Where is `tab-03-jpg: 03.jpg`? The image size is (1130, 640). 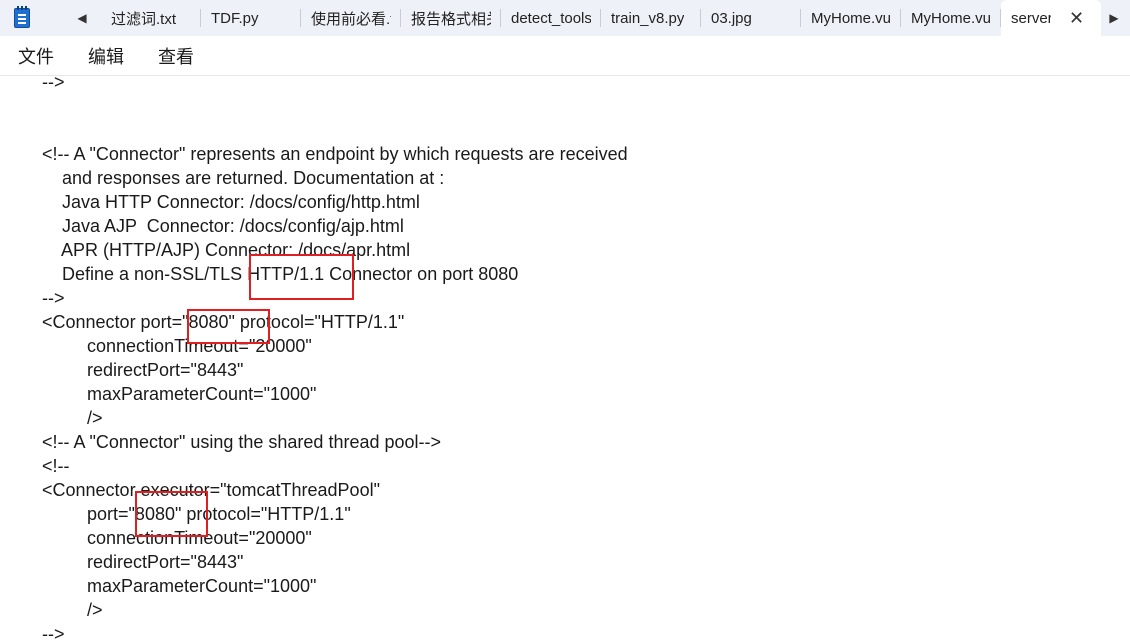 tab-03-jpg: 03.jpg is located at coordinates (751, 18).